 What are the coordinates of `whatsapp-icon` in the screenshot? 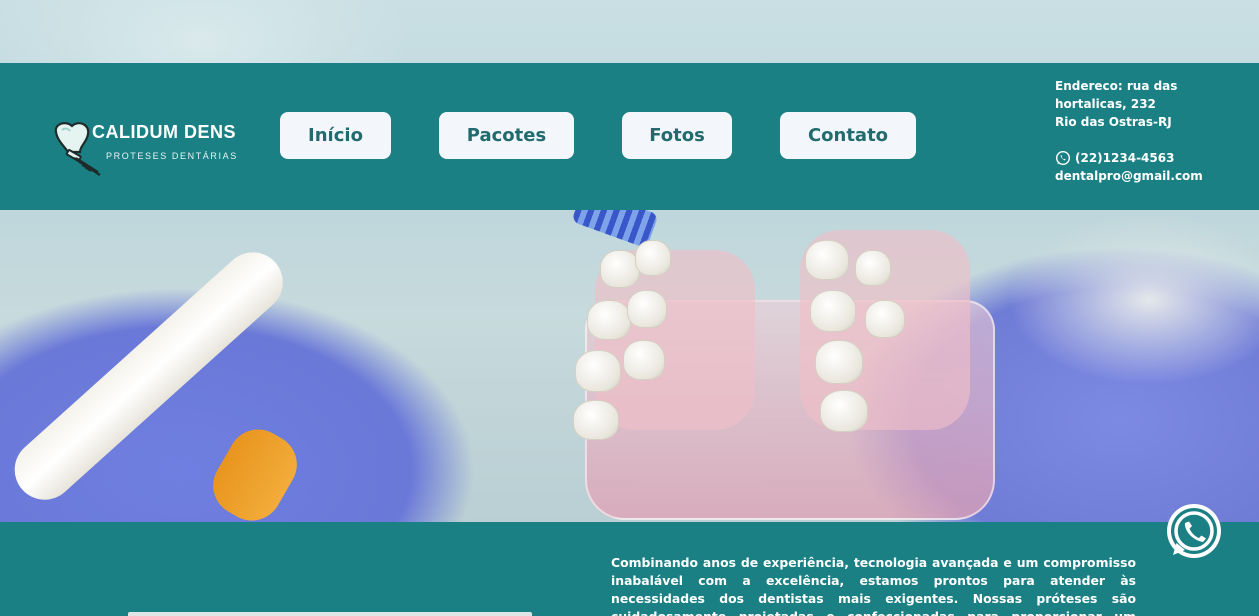 It's located at (1063, 158).